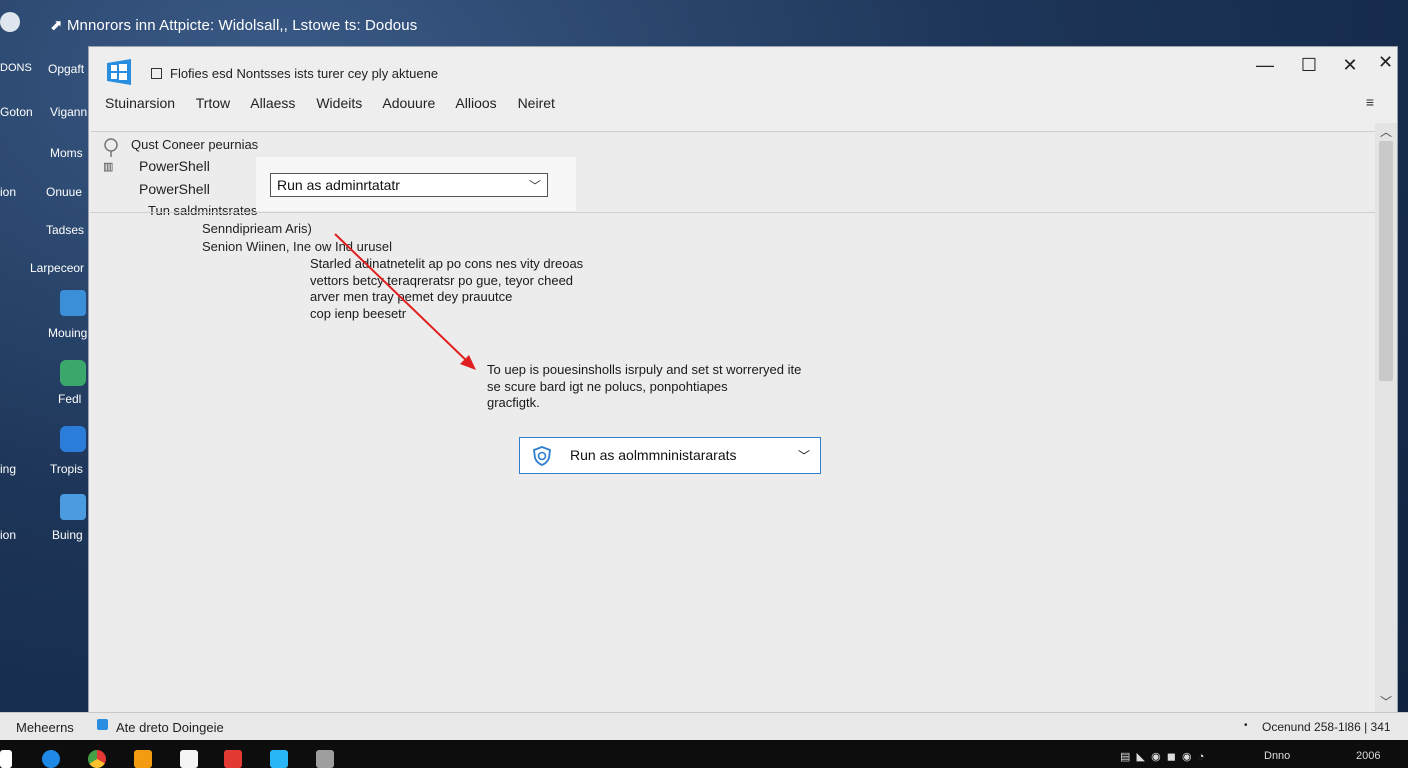 The height and width of the screenshot is (768, 1408). What do you see at coordinates (338, 185) in the screenshot?
I see `dropdown-value: Run as adminrtatatr` at bounding box center [338, 185].